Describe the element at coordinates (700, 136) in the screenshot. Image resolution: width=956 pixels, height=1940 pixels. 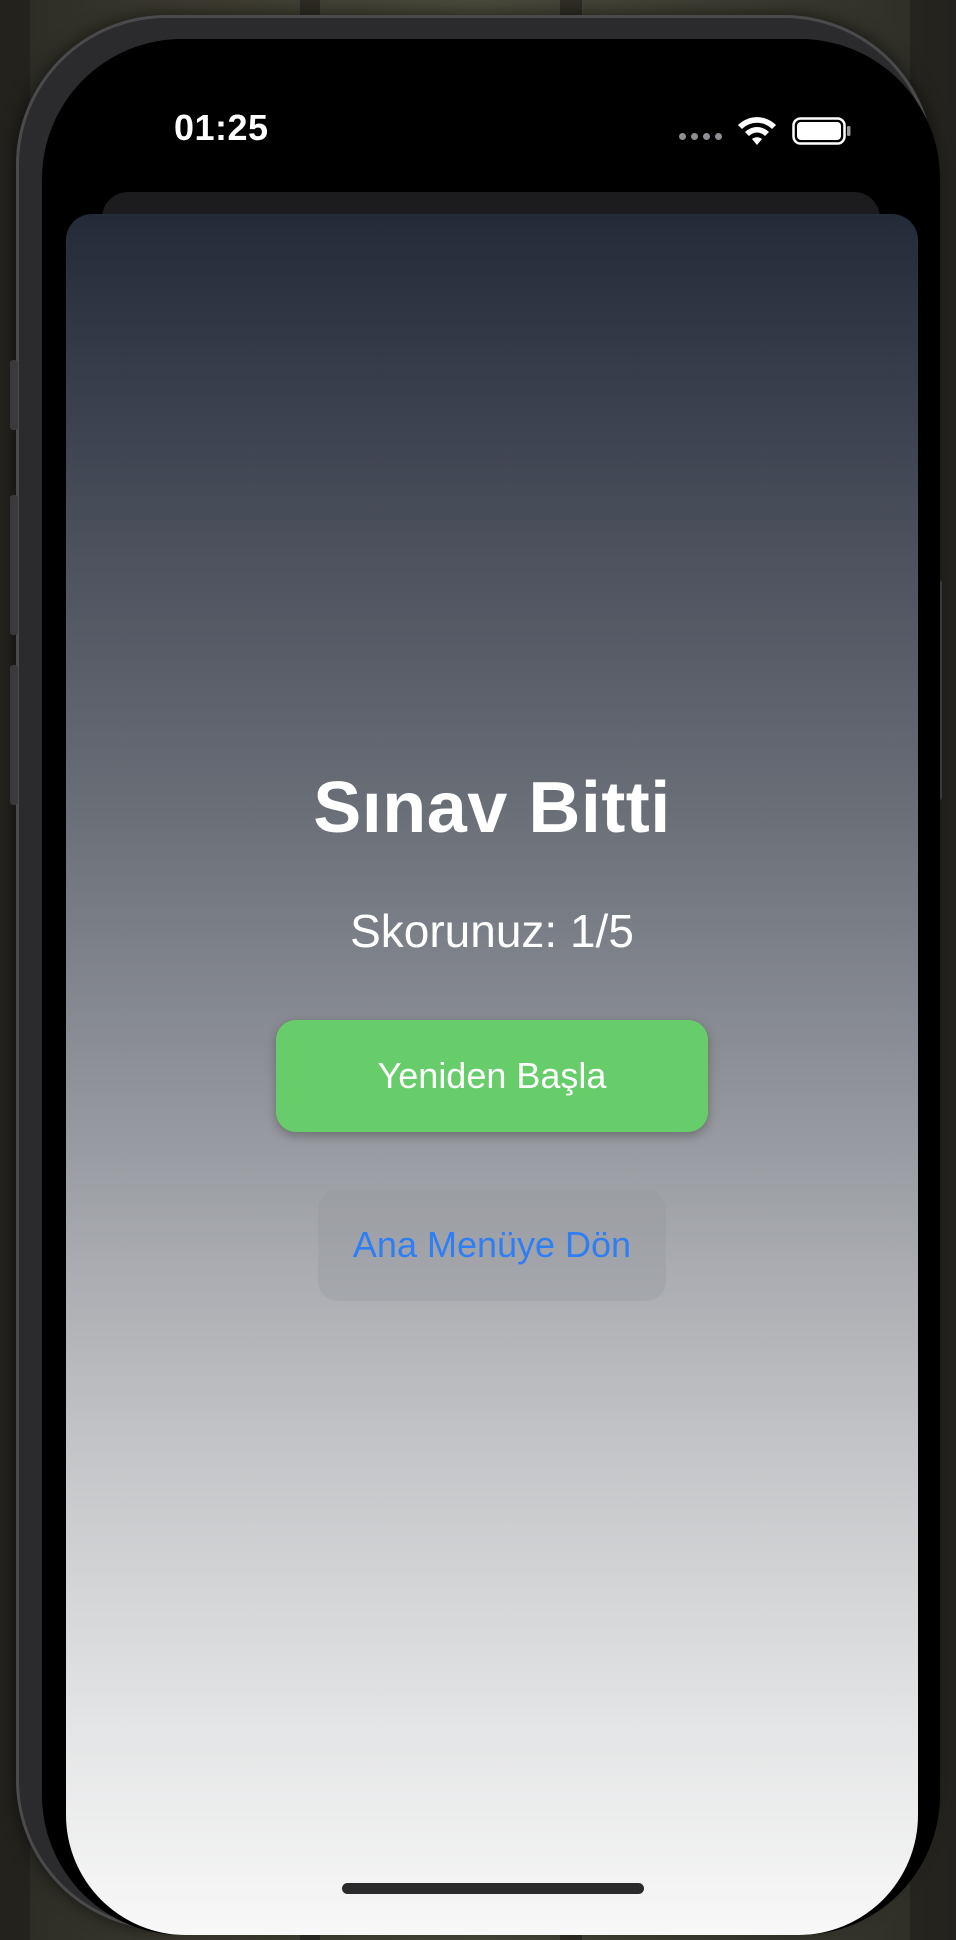
I see `signal-dots-icon` at that location.